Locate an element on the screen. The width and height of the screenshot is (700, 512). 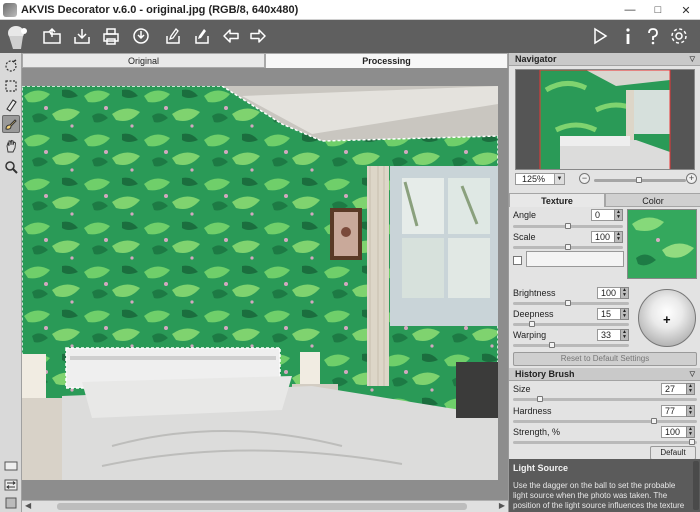
warping-label: Warping is located at coordinates (530, 335).